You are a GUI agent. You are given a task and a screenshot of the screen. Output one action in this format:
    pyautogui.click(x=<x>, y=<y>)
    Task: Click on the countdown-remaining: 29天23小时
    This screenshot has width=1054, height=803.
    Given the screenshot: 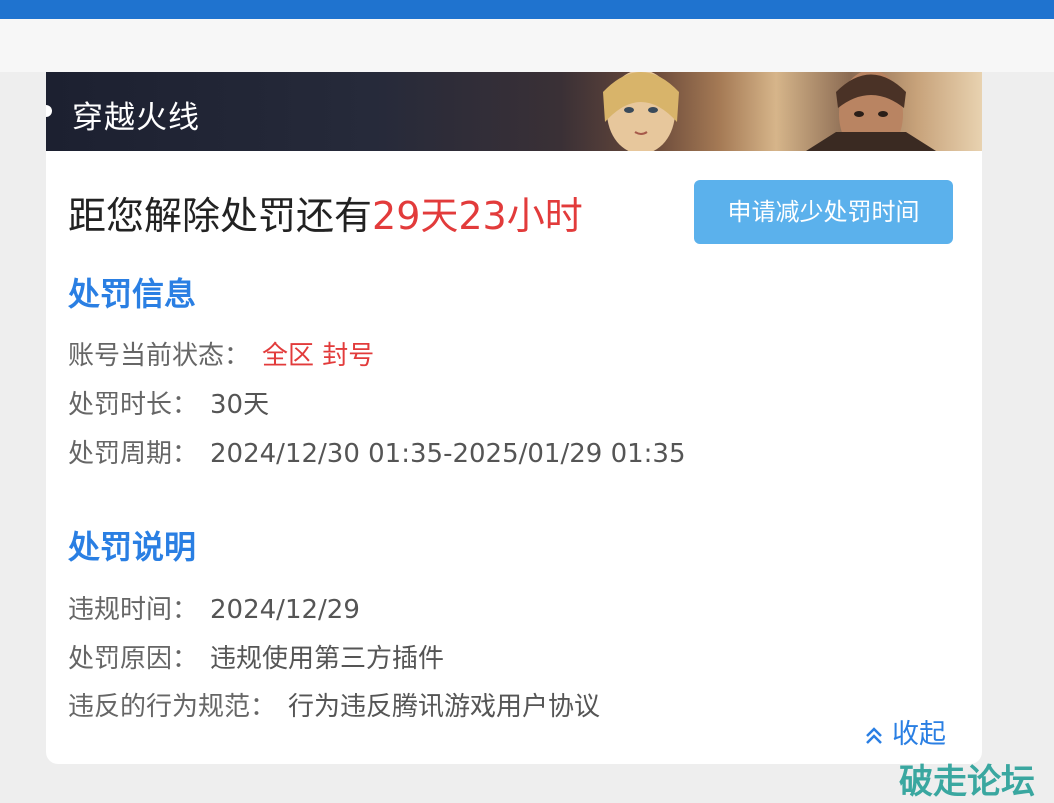 What is the action you would take?
    pyautogui.click(x=477, y=216)
    